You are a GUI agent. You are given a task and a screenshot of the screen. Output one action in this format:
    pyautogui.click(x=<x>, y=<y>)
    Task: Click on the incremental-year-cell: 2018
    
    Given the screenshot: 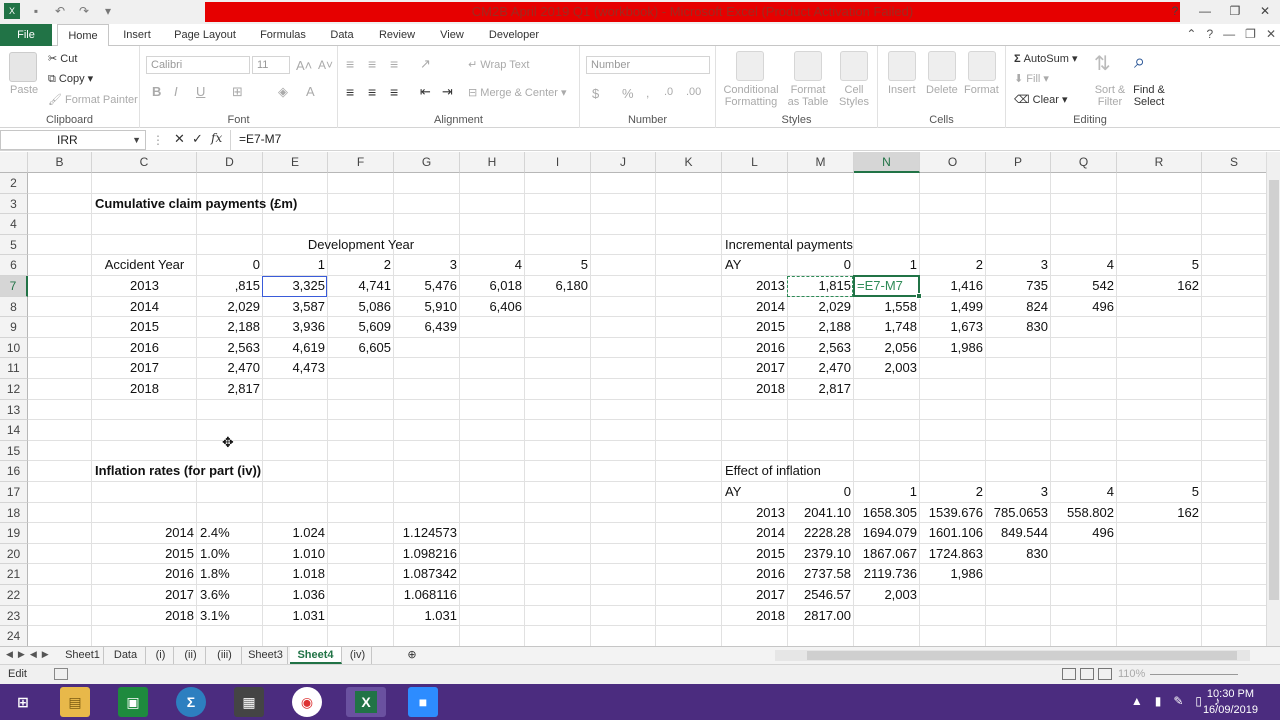 What is the action you would take?
    pyautogui.click(x=755, y=389)
    